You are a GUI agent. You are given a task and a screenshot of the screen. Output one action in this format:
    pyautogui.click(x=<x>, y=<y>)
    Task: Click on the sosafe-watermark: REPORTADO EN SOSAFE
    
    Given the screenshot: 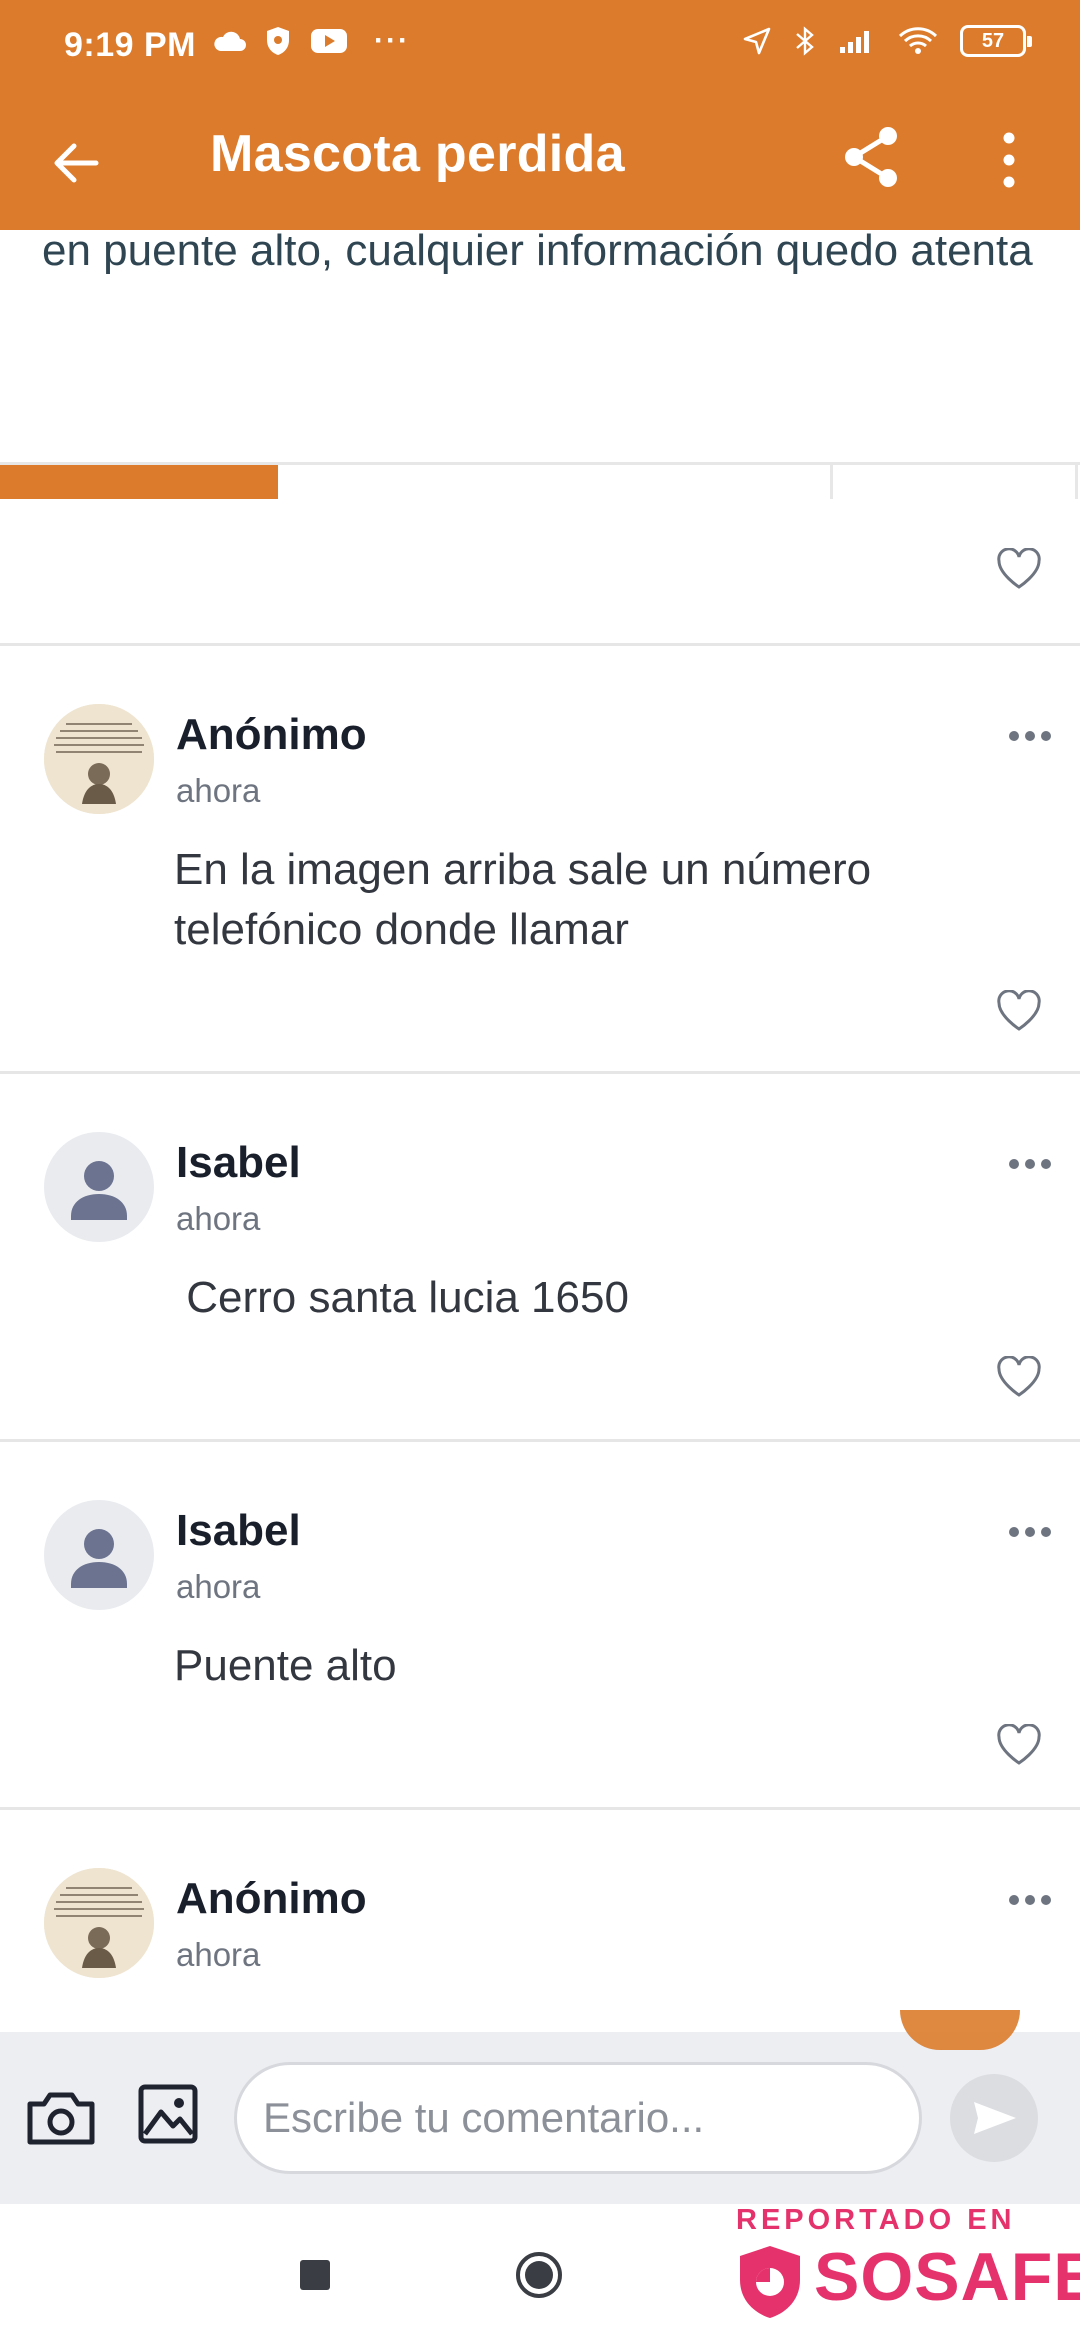 What is the action you would take?
    pyautogui.click(x=907, y=2268)
    